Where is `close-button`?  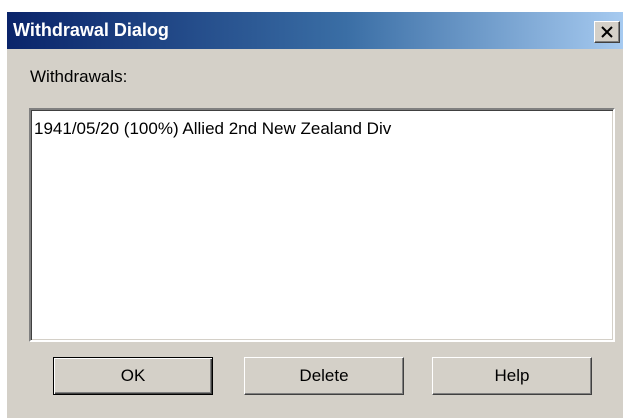
close-button is located at coordinates (607, 32).